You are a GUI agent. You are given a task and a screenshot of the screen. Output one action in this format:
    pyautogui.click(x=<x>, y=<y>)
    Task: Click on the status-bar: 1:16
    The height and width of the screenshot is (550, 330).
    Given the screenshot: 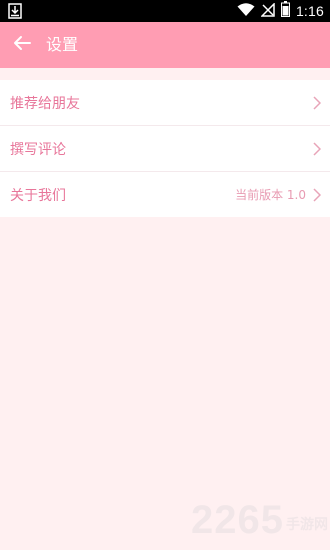 What is the action you would take?
    pyautogui.click(x=165, y=11)
    